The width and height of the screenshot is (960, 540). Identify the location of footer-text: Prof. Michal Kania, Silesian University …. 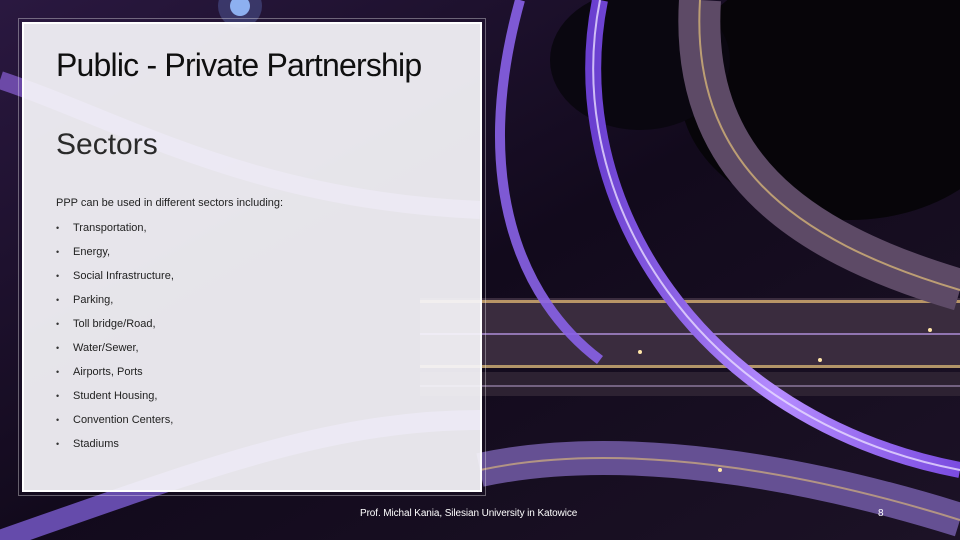
(469, 513).